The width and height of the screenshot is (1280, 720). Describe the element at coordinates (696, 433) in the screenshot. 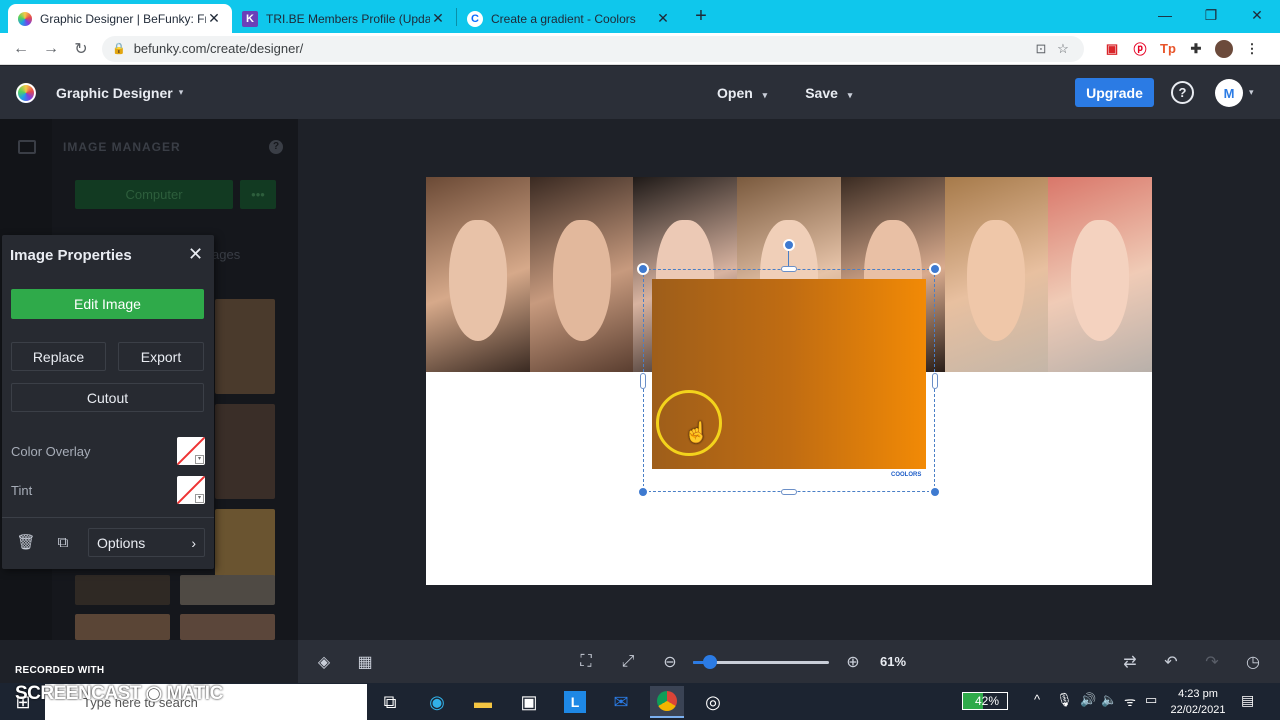

I see `hand-cursor-icon: ☝` at that location.